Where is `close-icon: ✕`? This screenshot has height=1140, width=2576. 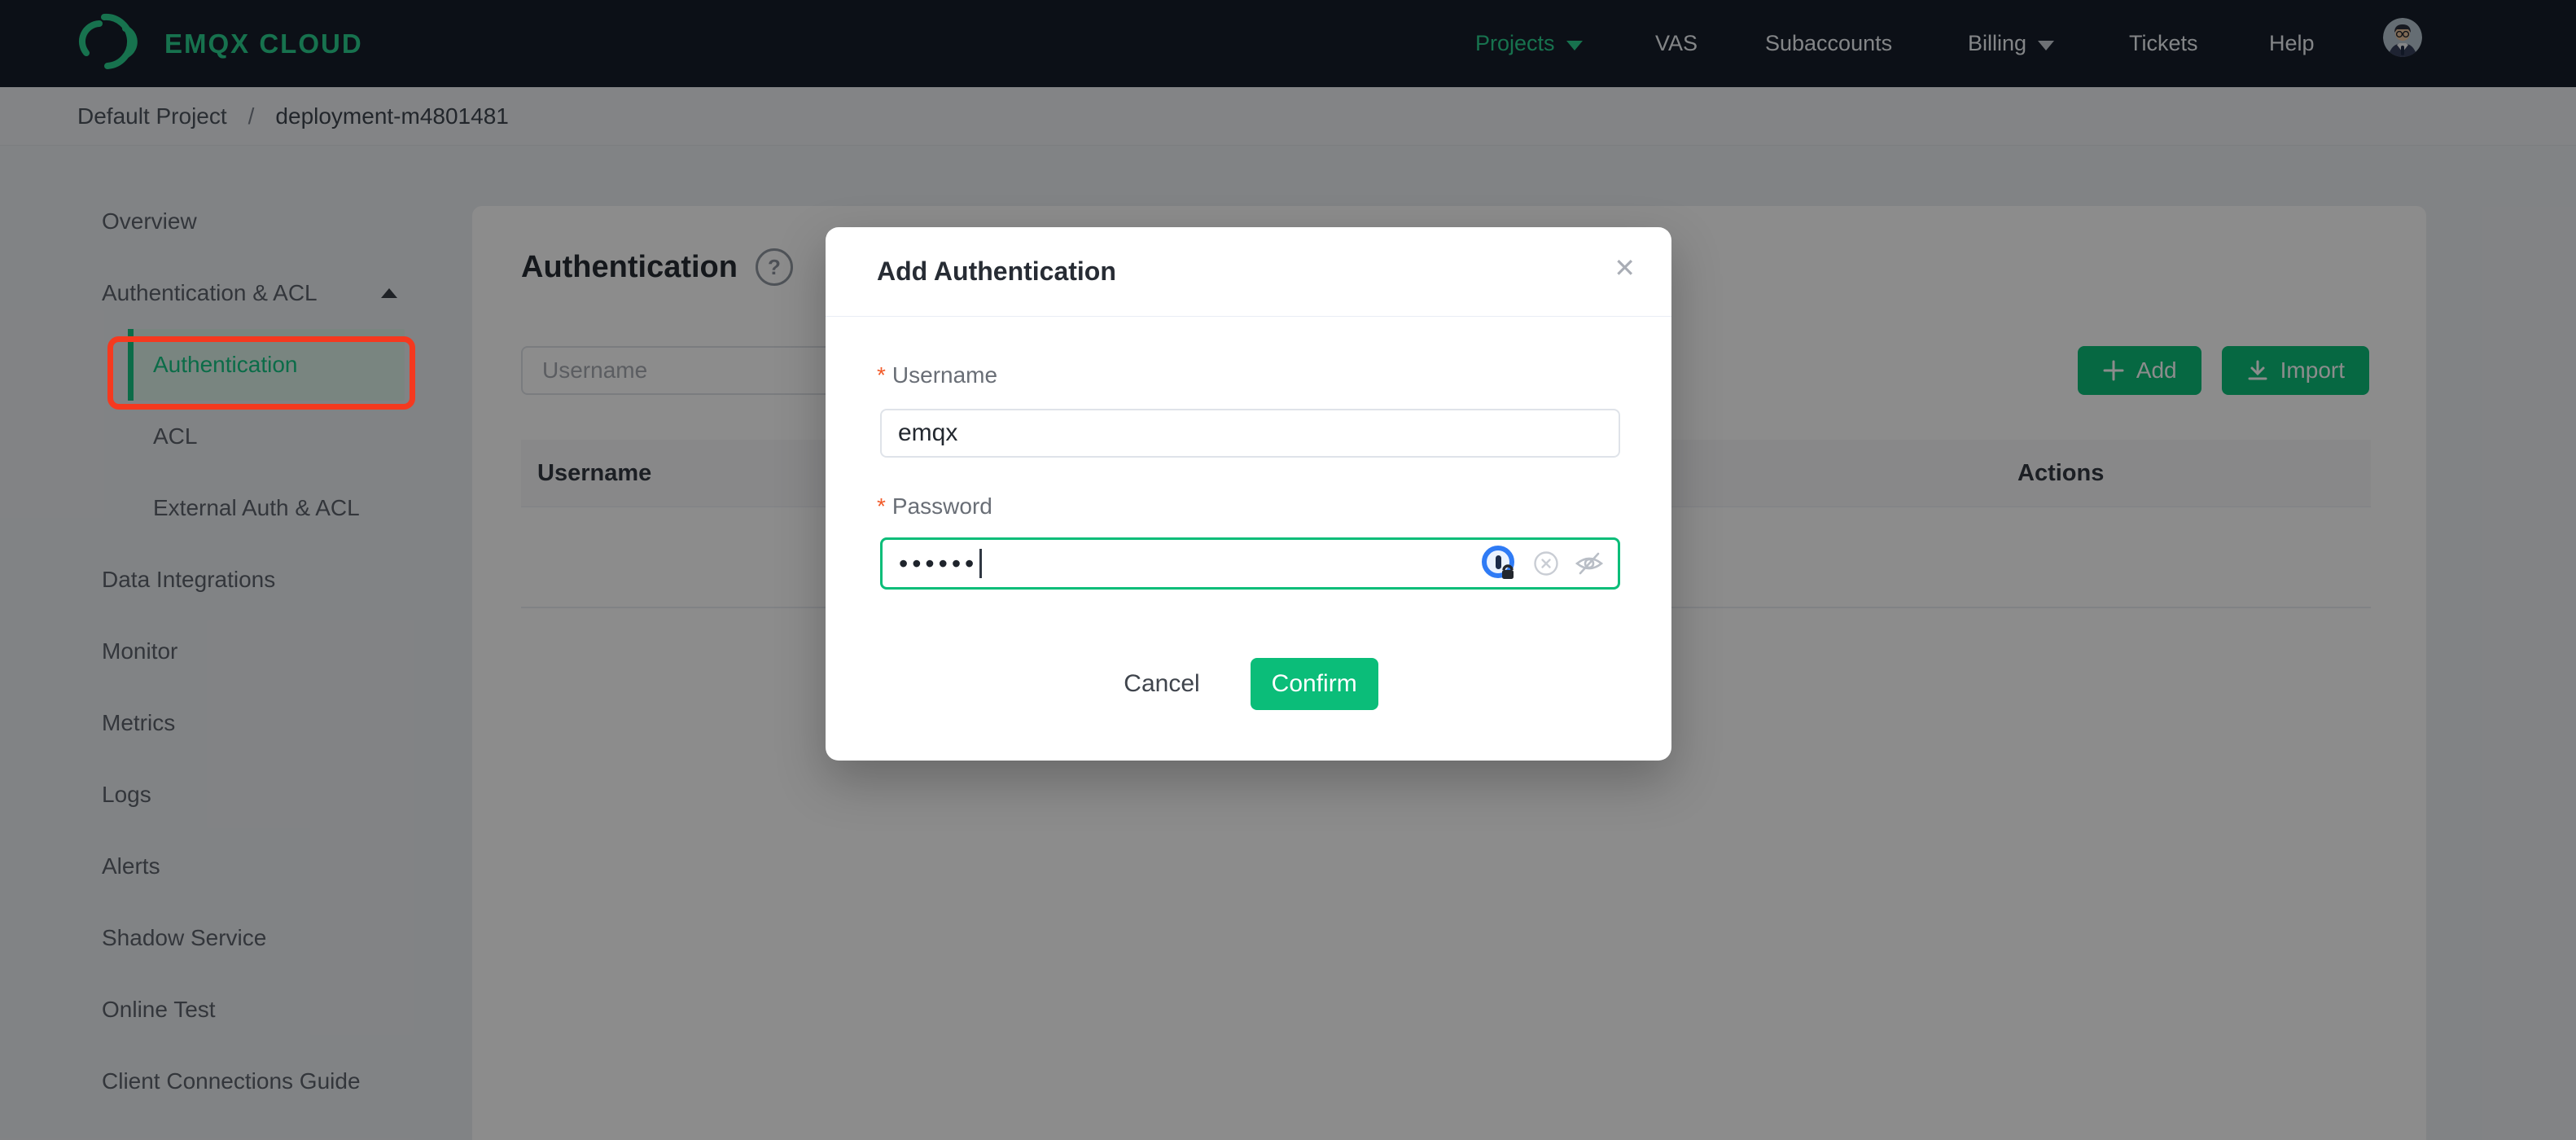 close-icon: ✕ is located at coordinates (1625, 268).